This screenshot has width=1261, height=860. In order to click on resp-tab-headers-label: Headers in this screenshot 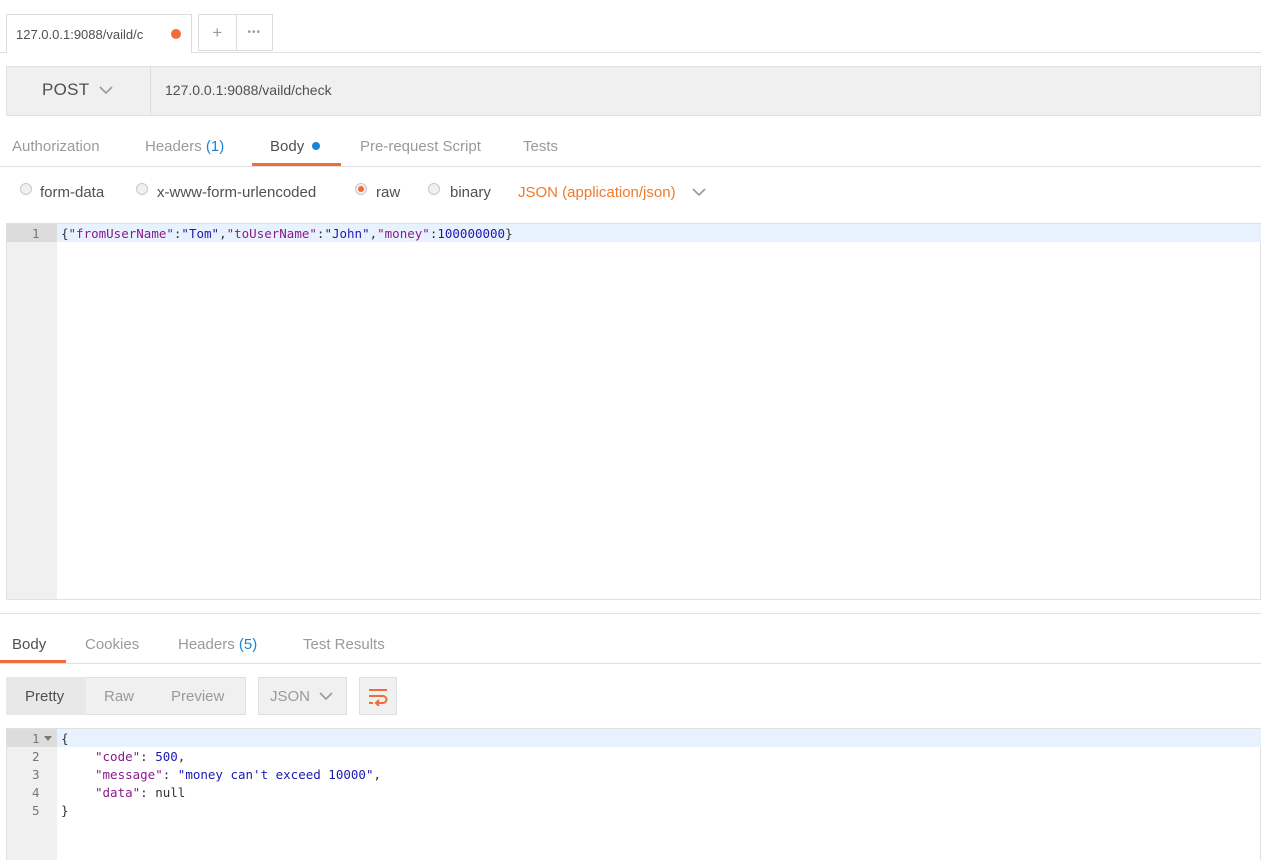, I will do `click(206, 644)`.